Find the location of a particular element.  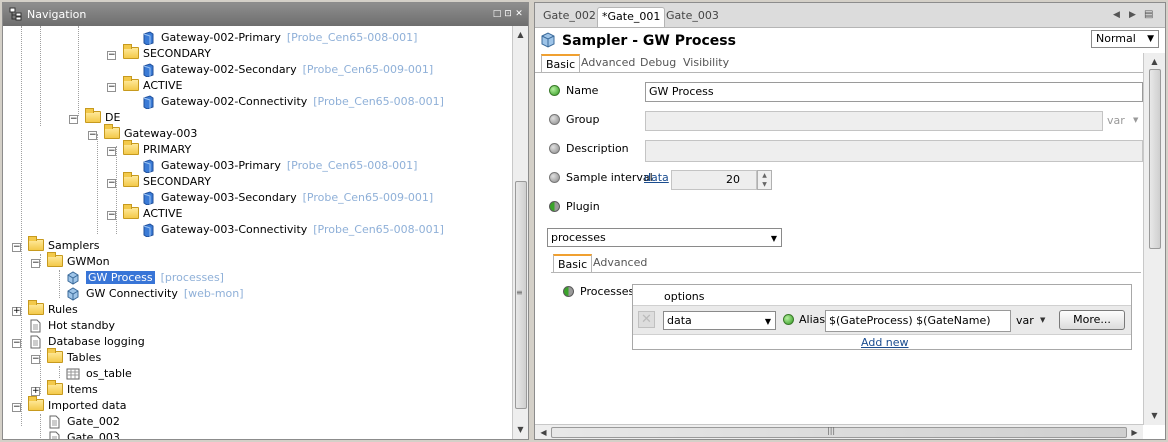

sample-interval-field: 20 is located at coordinates (714, 180).